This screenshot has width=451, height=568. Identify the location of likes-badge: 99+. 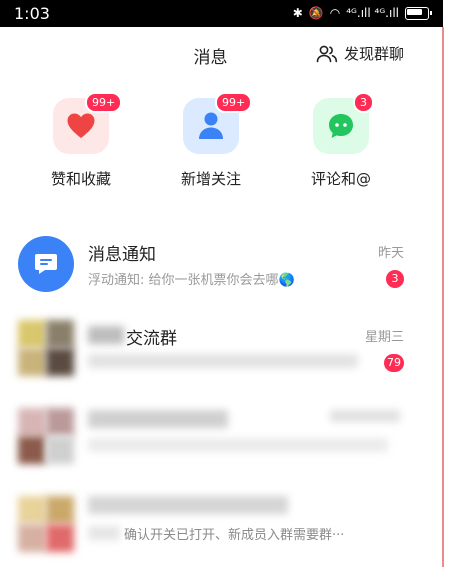
(104, 102).